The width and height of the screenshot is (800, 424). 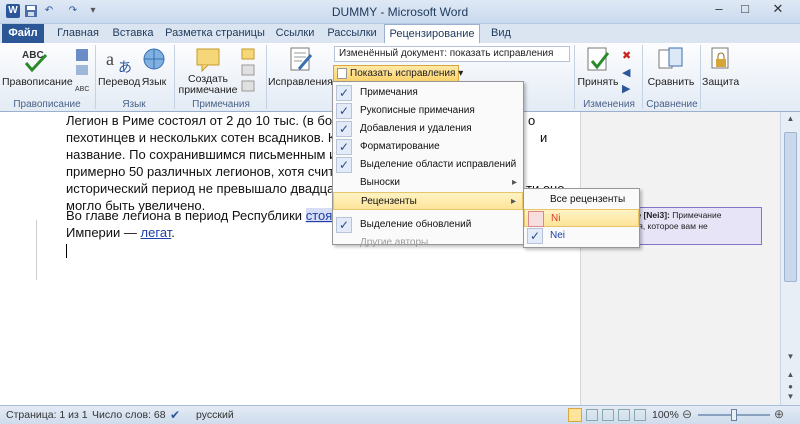 I want to click on full-screen-icon, so click(x=592, y=415).